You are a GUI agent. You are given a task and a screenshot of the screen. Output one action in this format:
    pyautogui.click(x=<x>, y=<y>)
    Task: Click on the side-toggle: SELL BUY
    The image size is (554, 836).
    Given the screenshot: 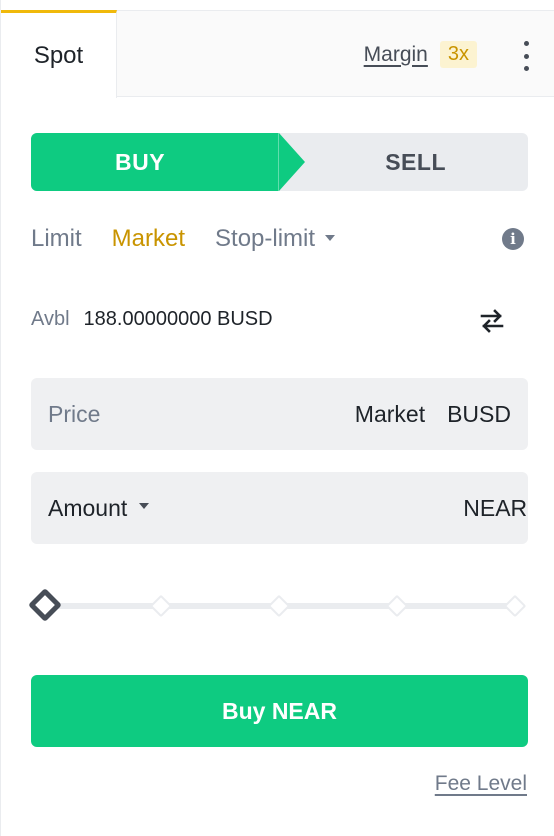 What is the action you would take?
    pyautogui.click(x=279, y=162)
    